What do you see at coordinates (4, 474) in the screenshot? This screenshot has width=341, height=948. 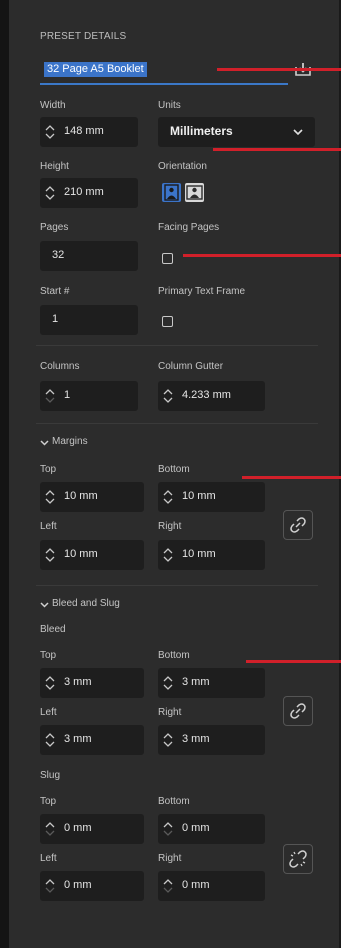 I see `left-gutter` at bounding box center [4, 474].